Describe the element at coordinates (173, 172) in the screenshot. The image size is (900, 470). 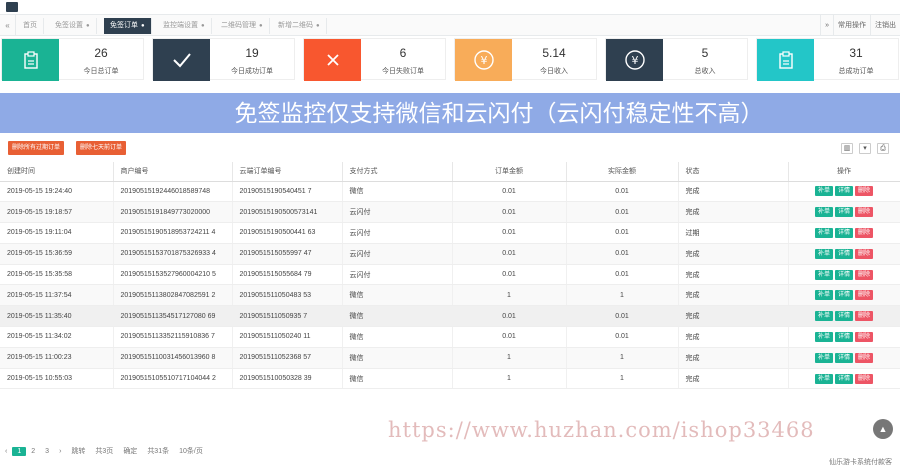
I see `col-merchant-id: 商户编号` at that location.